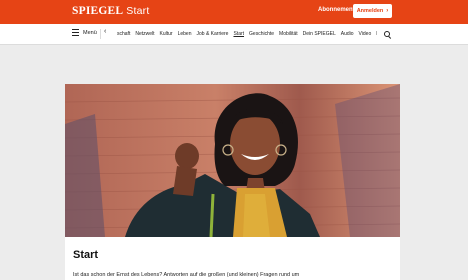  Describe the element at coordinates (365, 34) in the screenshot. I see `nav-item: Video` at that location.